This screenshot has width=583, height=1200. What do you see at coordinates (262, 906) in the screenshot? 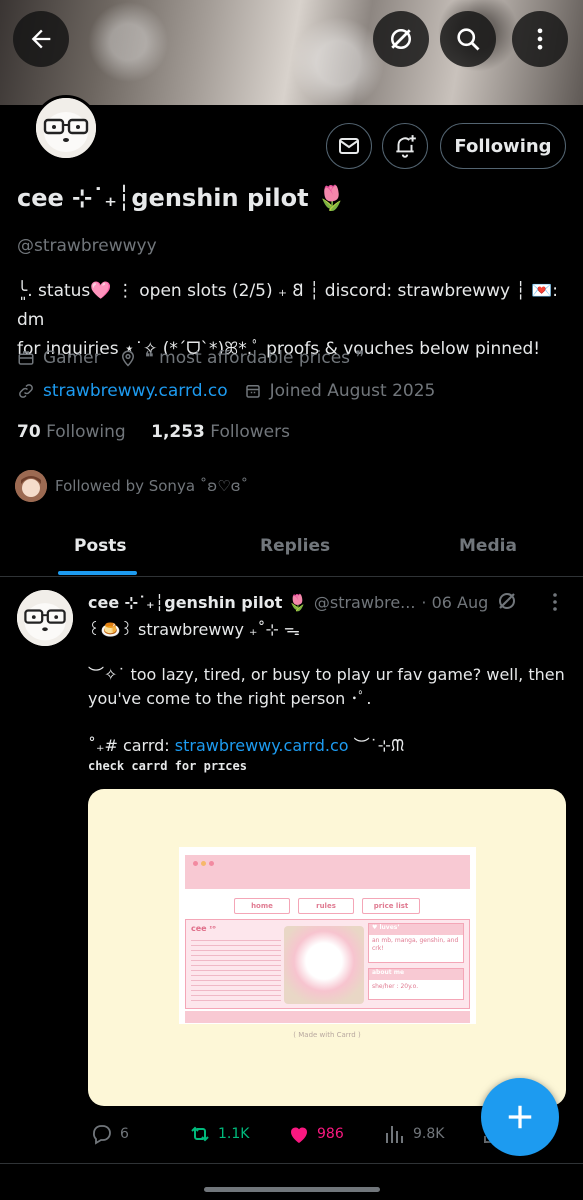
I see `preview-nav-item: home` at bounding box center [262, 906].